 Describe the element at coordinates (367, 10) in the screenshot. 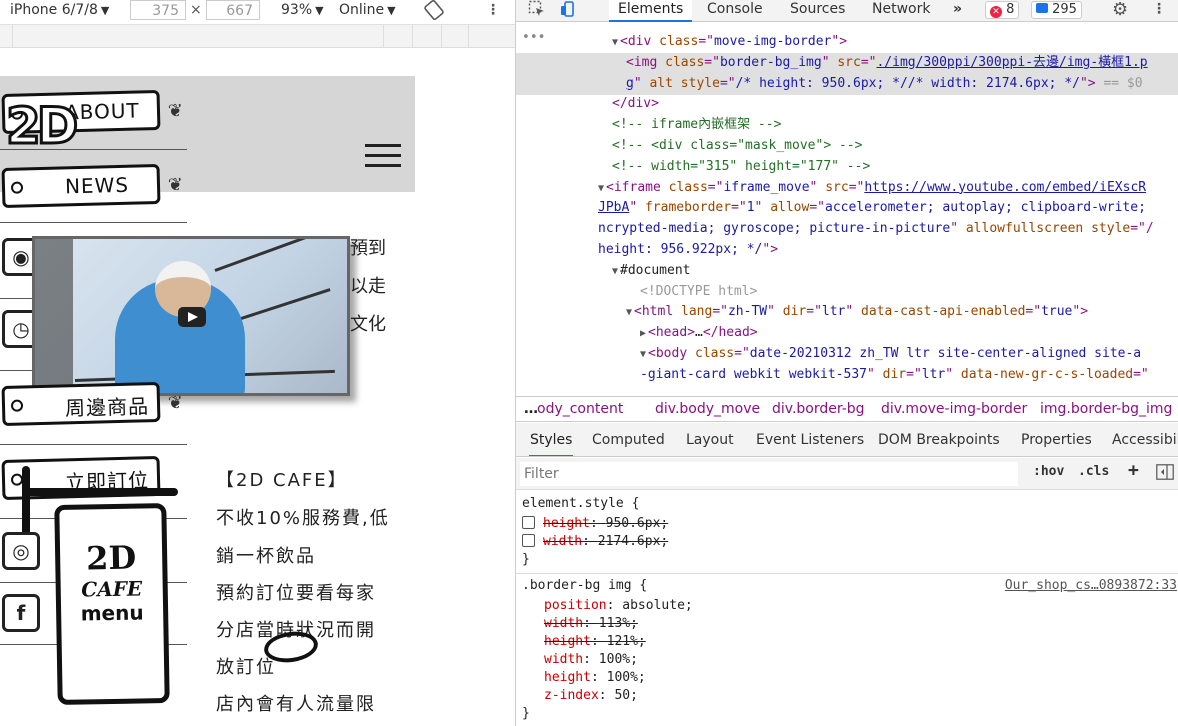

I see `network-select: Online ▼` at that location.